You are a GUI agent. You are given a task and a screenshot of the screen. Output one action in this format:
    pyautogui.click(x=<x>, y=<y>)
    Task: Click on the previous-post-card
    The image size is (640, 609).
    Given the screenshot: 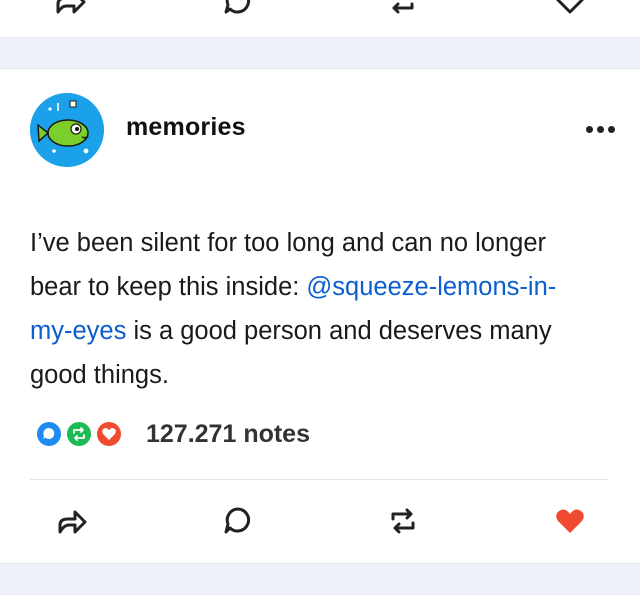 What is the action you would take?
    pyautogui.click(x=320, y=19)
    